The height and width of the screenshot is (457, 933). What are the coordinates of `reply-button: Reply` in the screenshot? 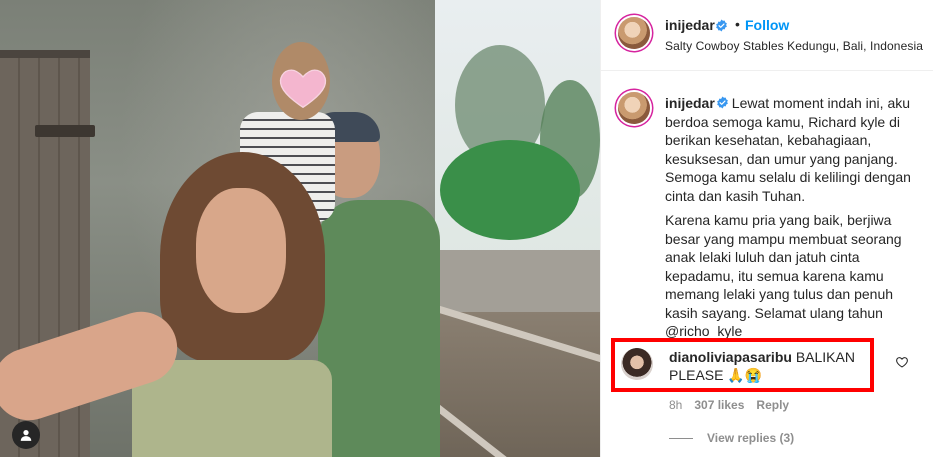 It's located at (772, 405).